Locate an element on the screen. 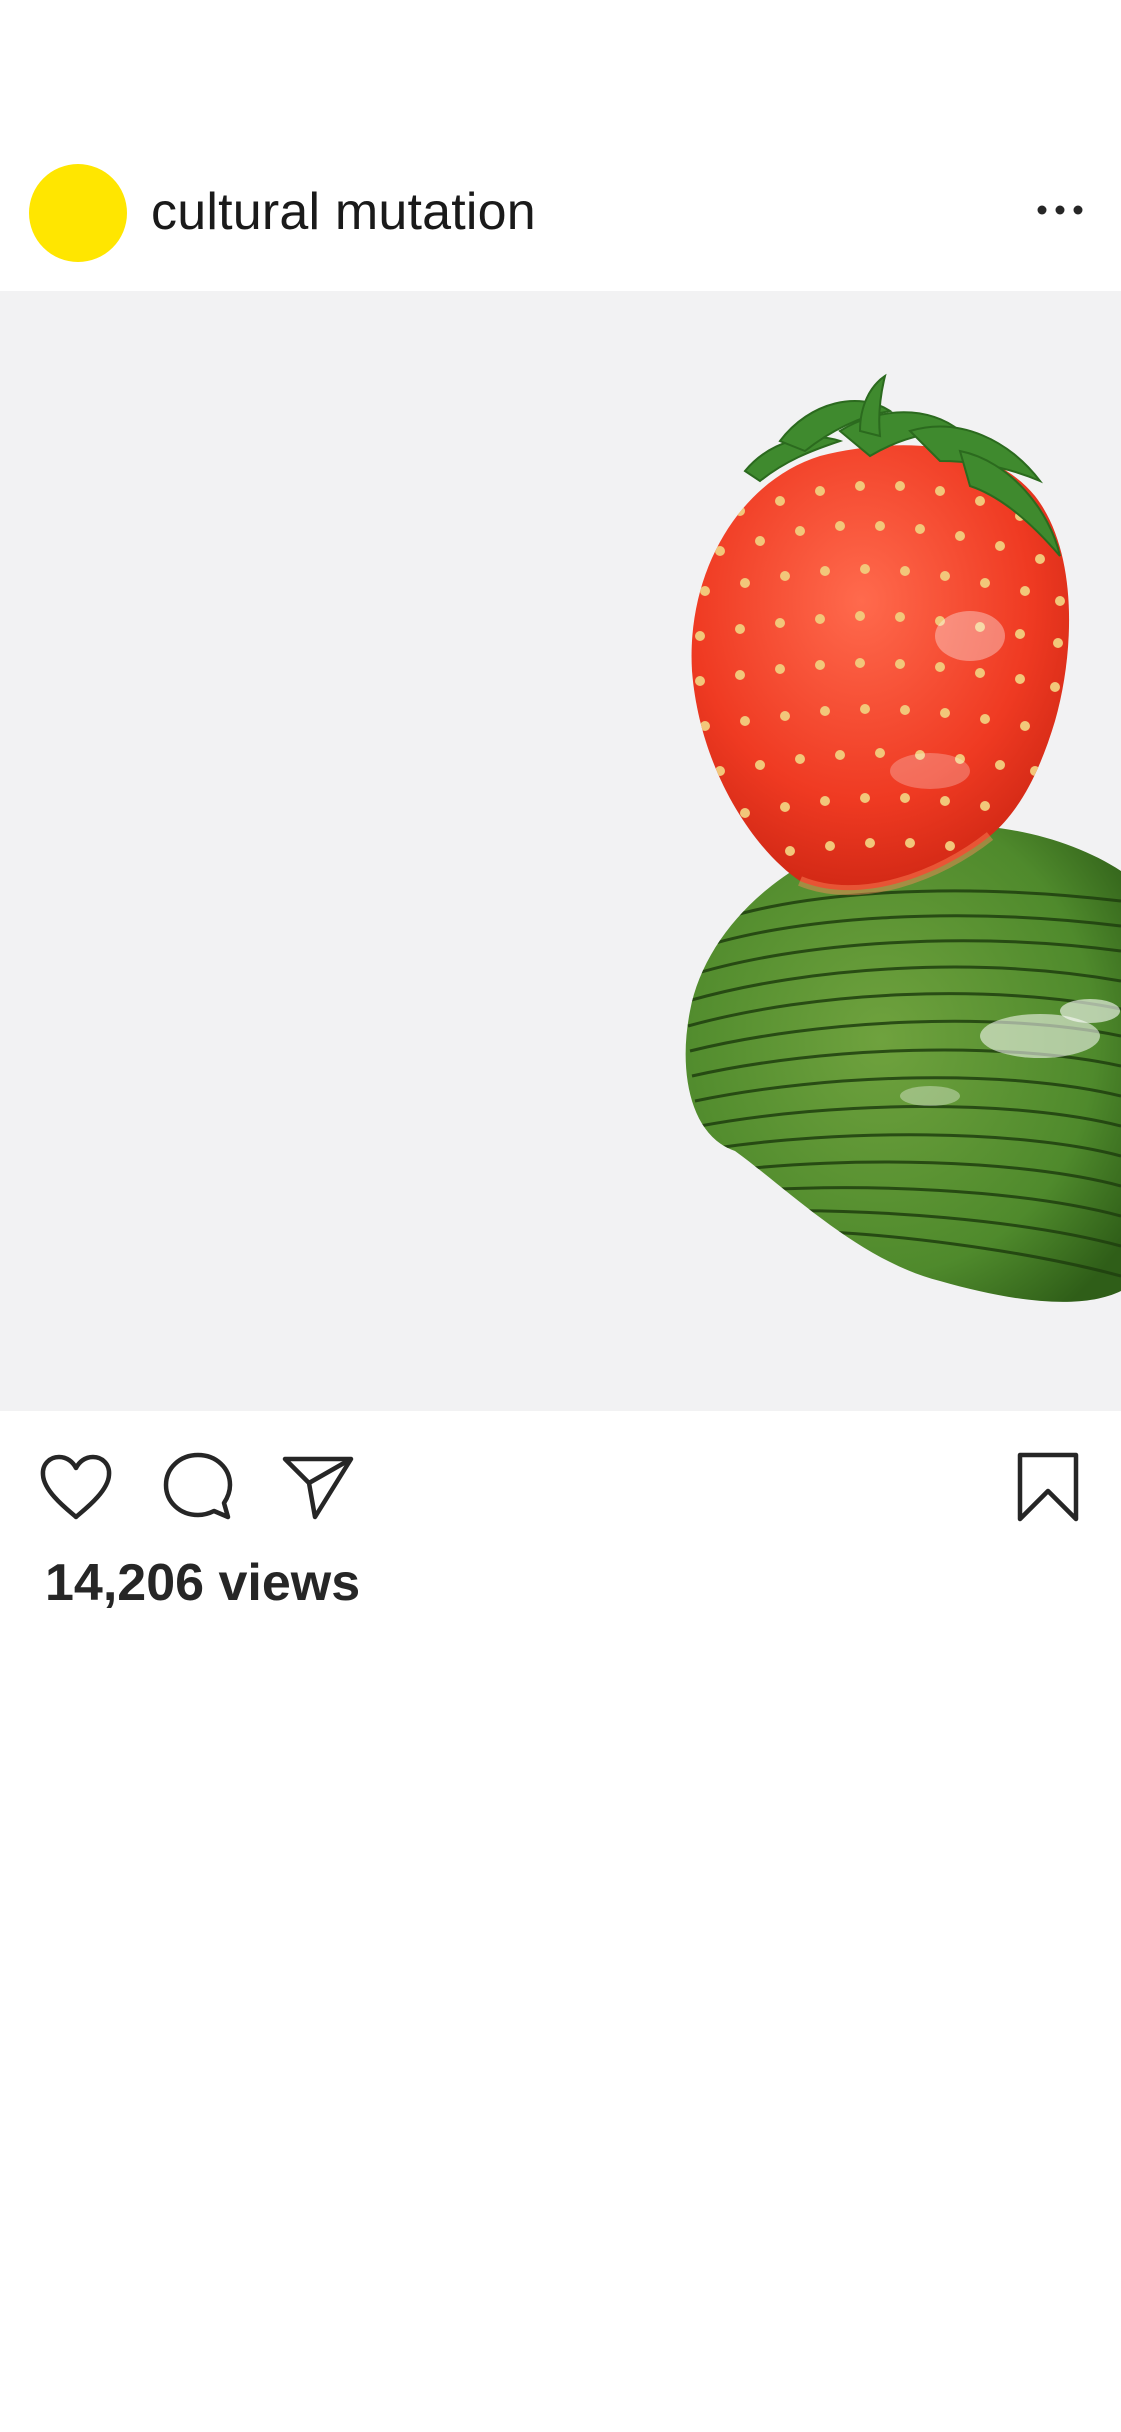 The height and width of the screenshot is (2432, 1121). more-options-button is located at coordinates (1060, 210).